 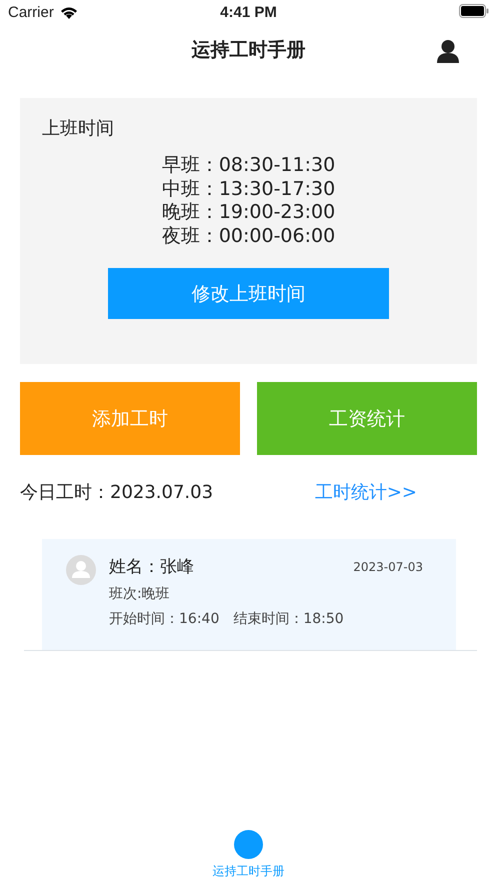 What do you see at coordinates (248, 293) in the screenshot?
I see `edit-time-button: 修改上班时间` at bounding box center [248, 293].